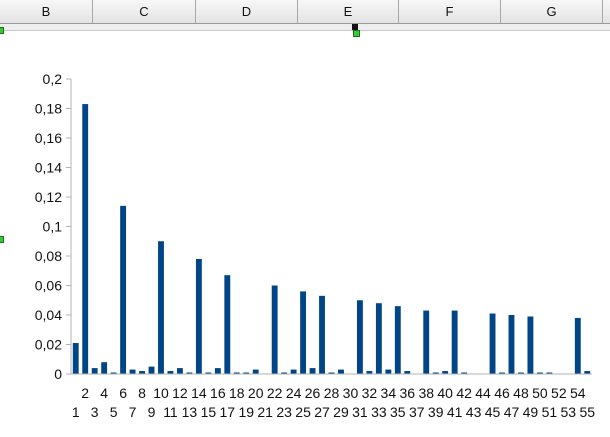 This screenshot has height=437, width=610. I want to click on x-tick-label: 41, so click(455, 412).